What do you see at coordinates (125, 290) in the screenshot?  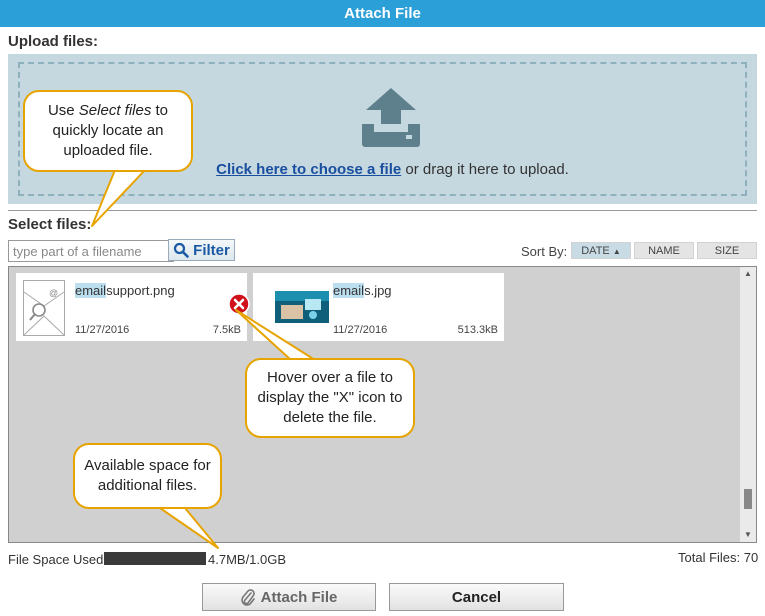 I see `file-name: emailsupport.png` at bounding box center [125, 290].